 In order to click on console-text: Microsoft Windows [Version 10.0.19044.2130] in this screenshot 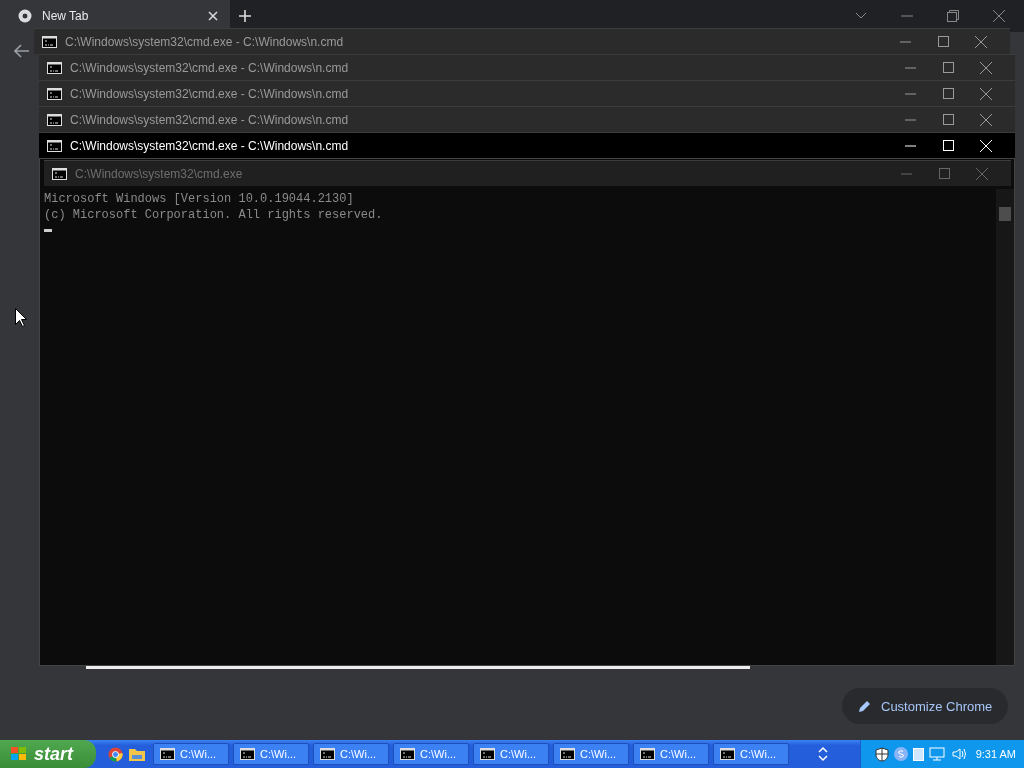, I will do `click(199, 199)`.